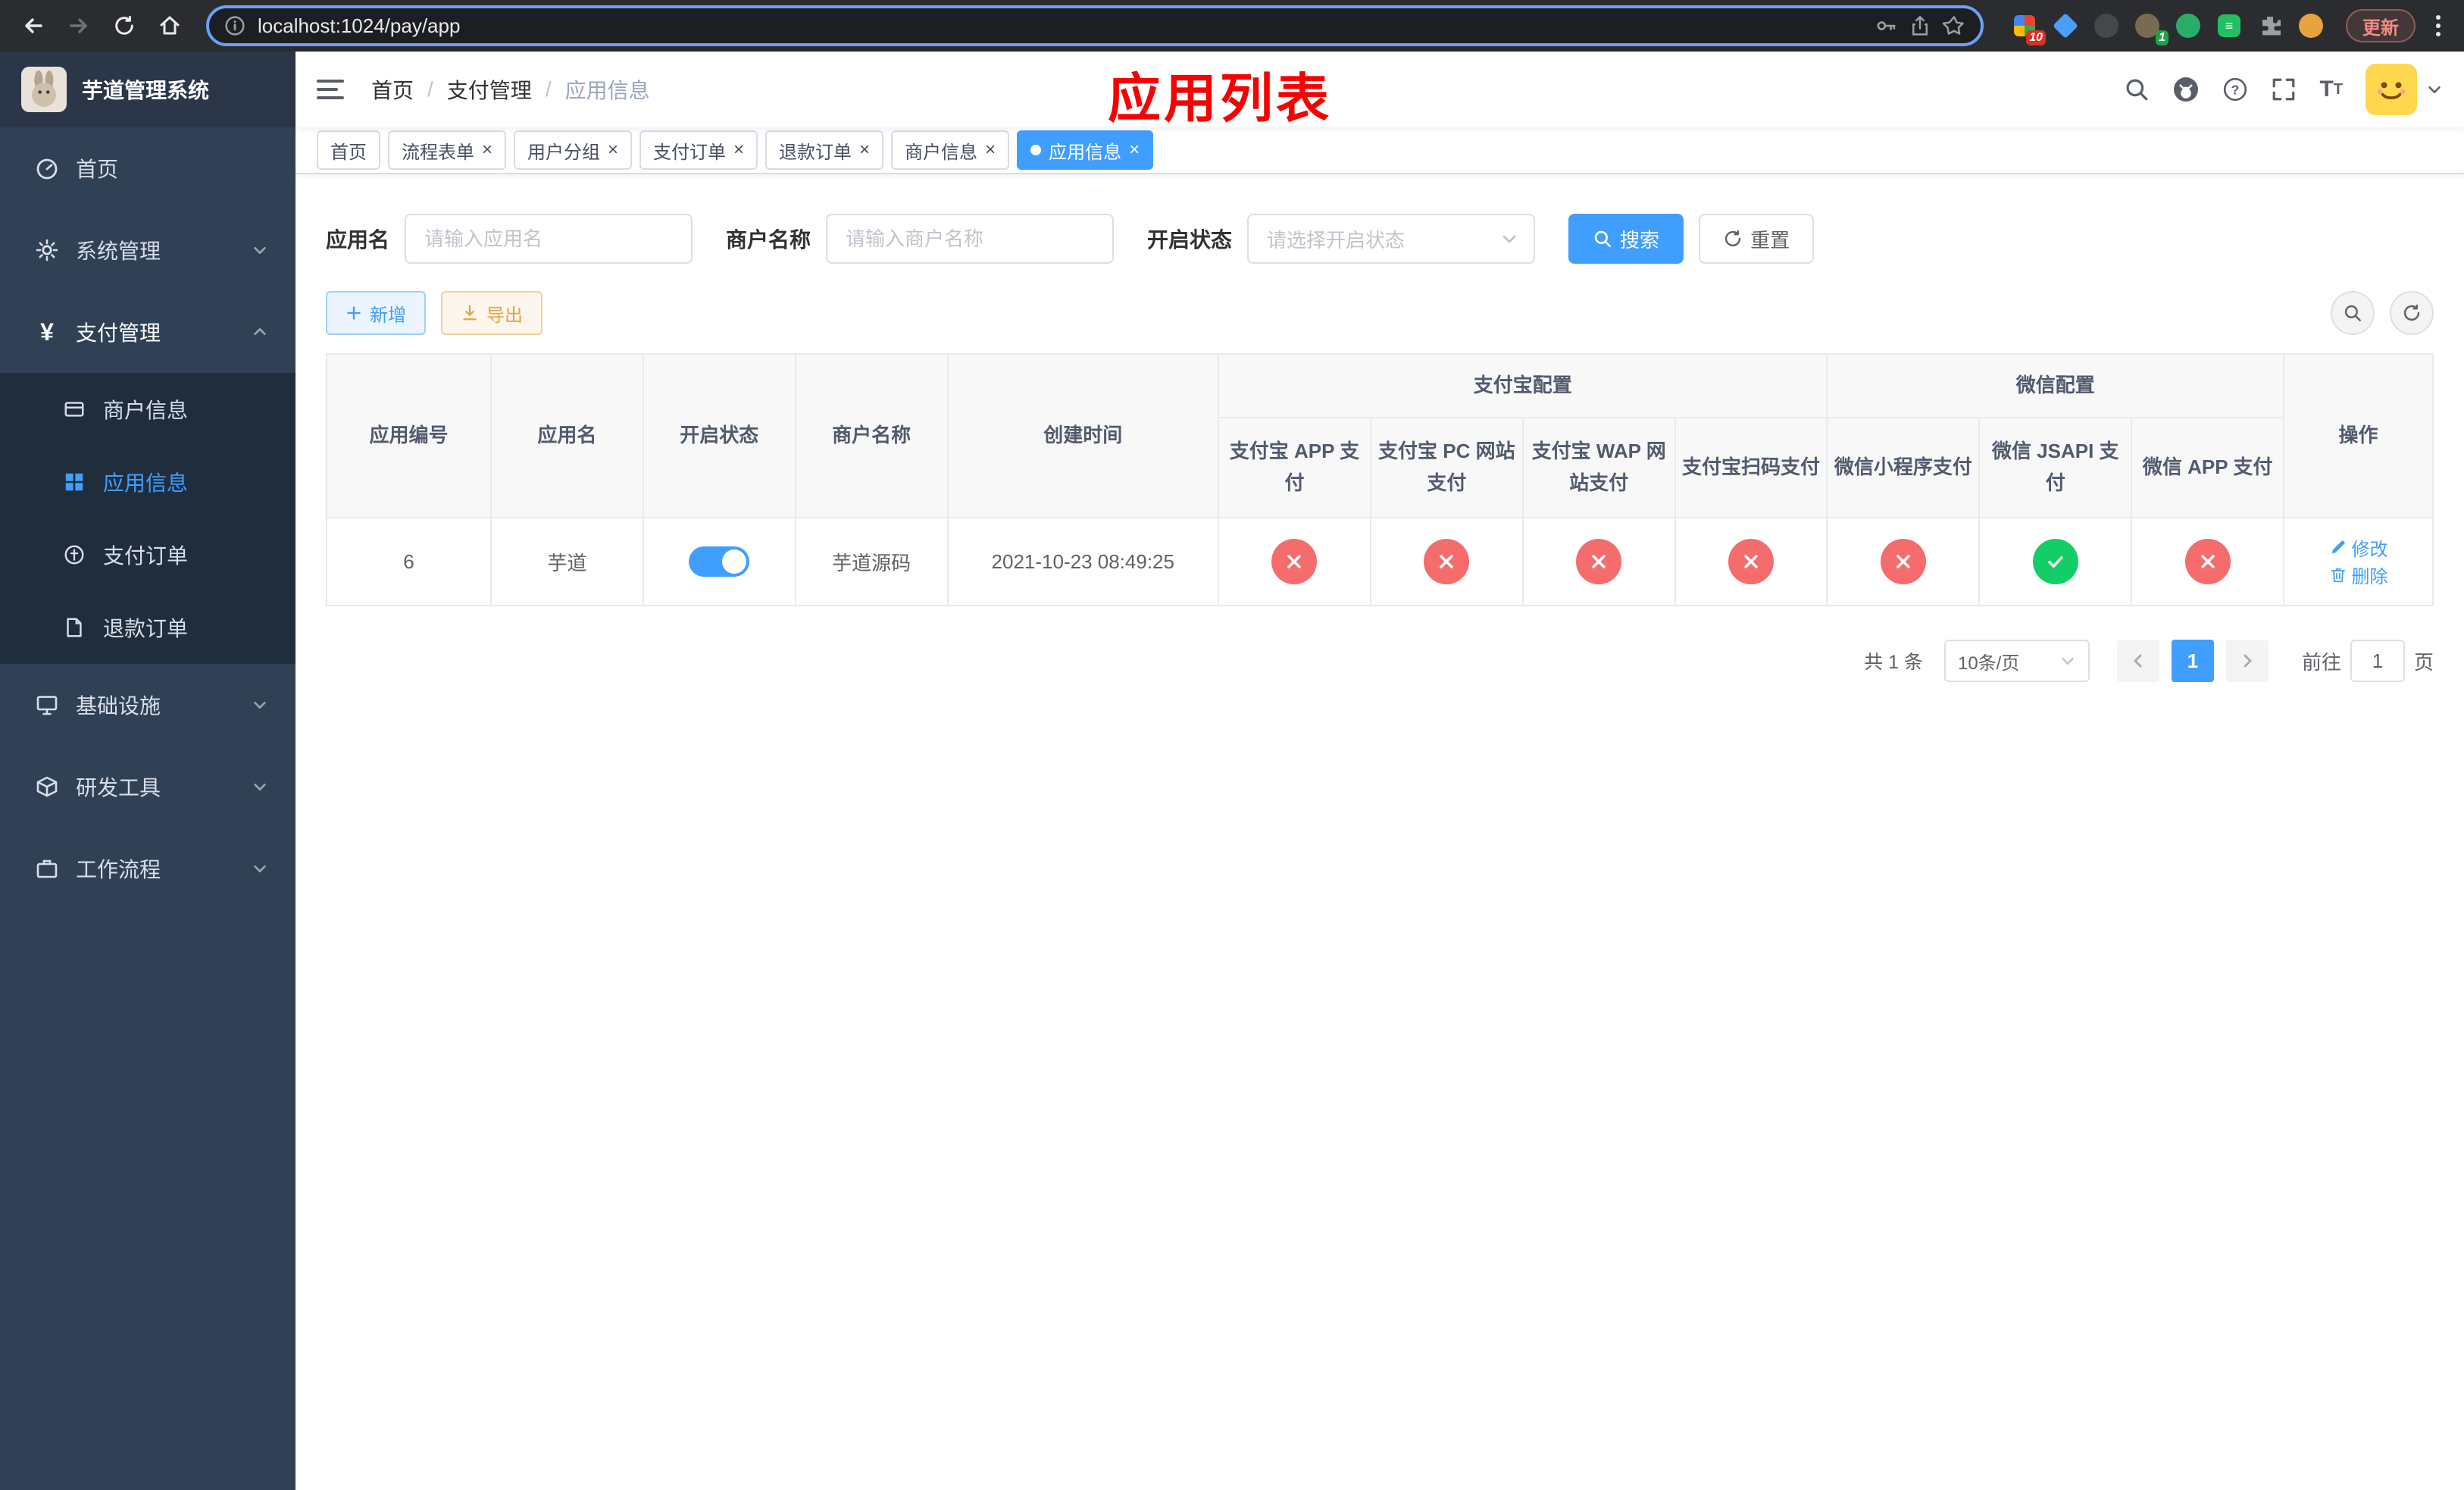  I want to click on tab-merchant-info: 商户信息 ×, so click(950, 150).